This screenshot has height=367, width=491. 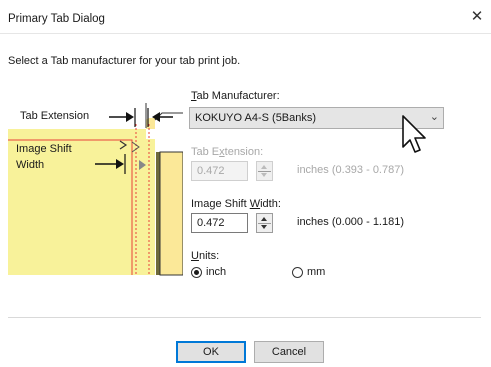 What do you see at coordinates (130, 117) in the screenshot?
I see `arrow-head-right` at bounding box center [130, 117].